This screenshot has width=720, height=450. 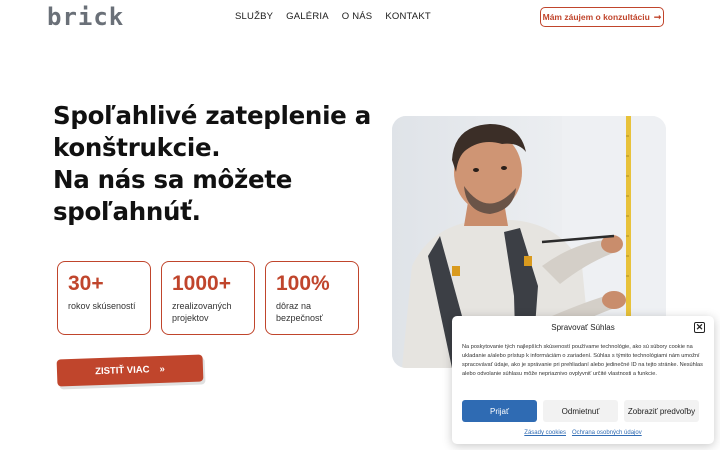 What do you see at coordinates (127, 211) in the screenshot?
I see `hero-title-line: spoľahnúť.` at bounding box center [127, 211].